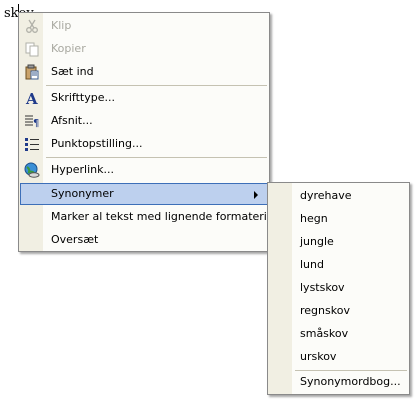 This screenshot has height=403, width=420. What do you see at coordinates (32, 72) in the screenshot?
I see `paste-icon` at bounding box center [32, 72].